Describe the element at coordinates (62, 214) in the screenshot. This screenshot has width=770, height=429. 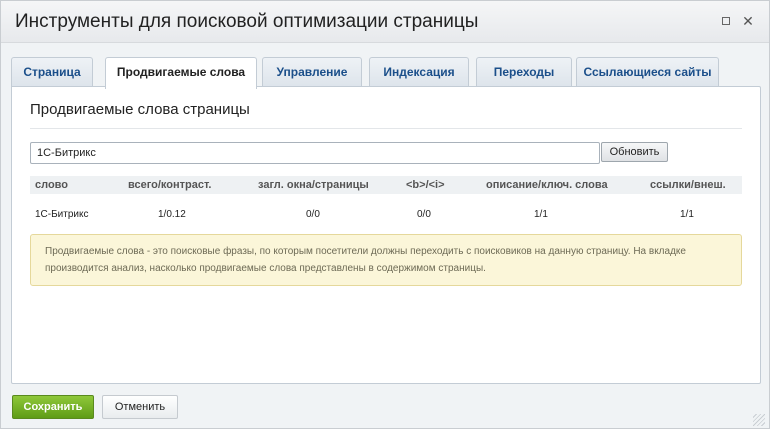
I see `cell-word: 1С-Битрикс` at that location.